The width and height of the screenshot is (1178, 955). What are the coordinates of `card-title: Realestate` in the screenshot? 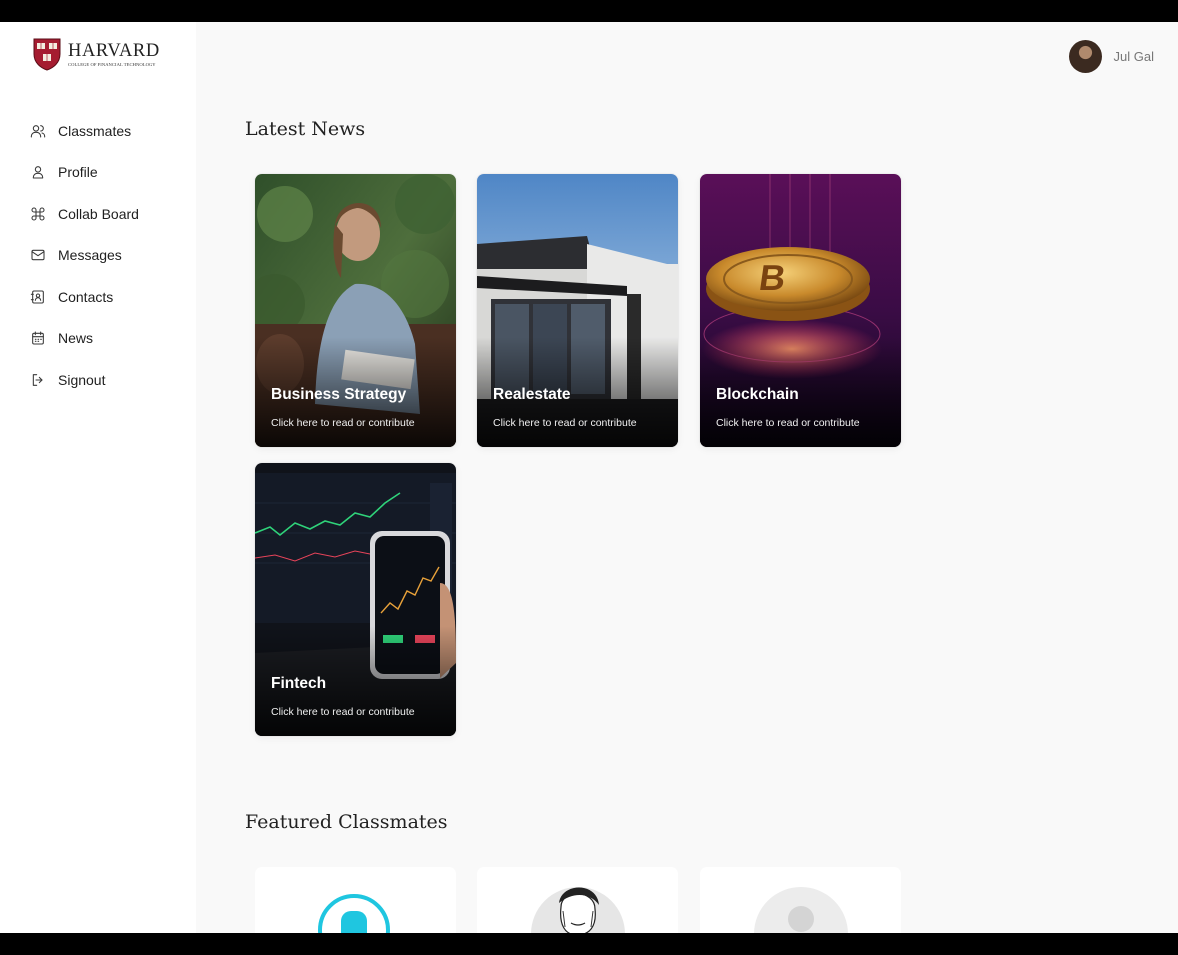 It's located at (532, 394).